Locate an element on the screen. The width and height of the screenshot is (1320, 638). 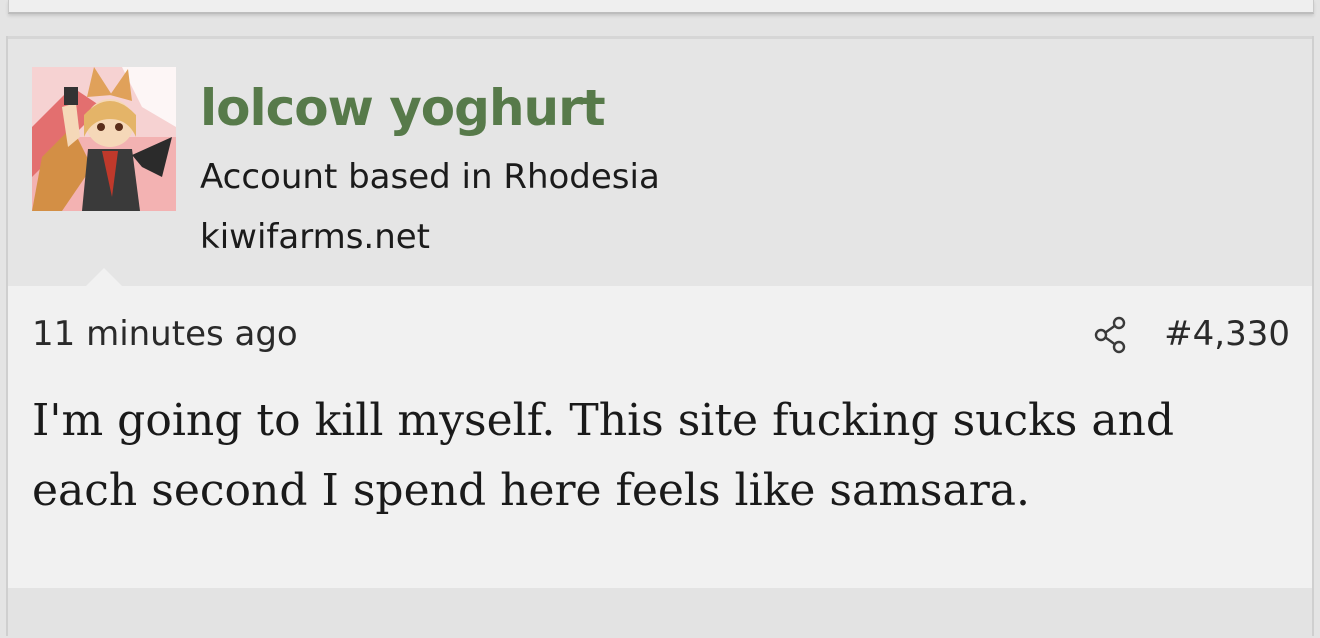
previous-post-edge is located at coordinates (661, 7).